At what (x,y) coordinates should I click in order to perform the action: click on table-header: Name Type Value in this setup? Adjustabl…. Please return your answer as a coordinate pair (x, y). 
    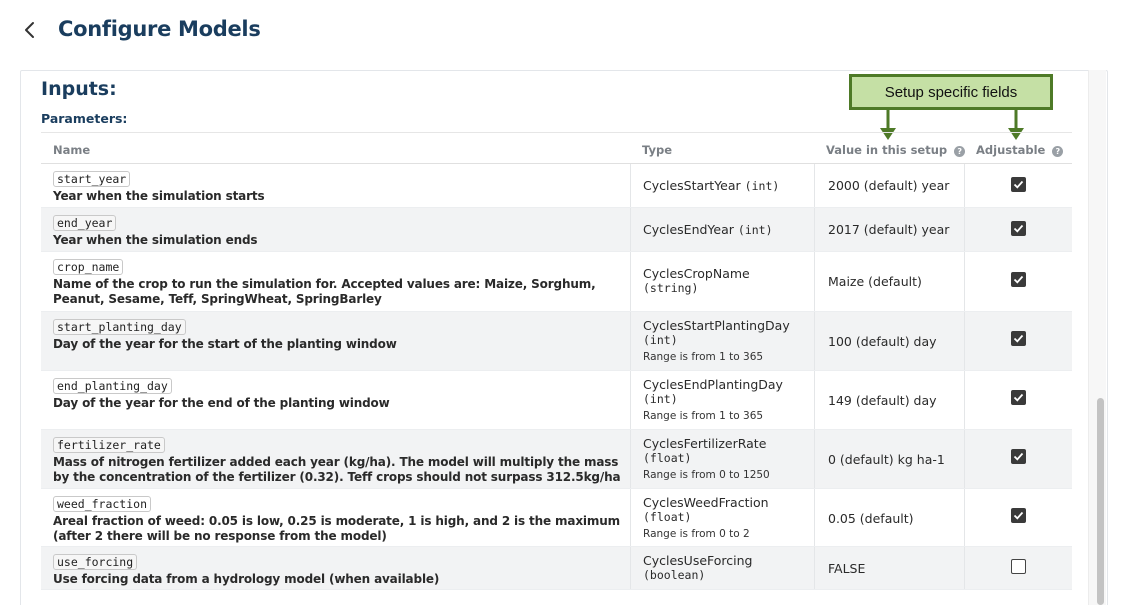
    Looking at the image, I should click on (556, 148).